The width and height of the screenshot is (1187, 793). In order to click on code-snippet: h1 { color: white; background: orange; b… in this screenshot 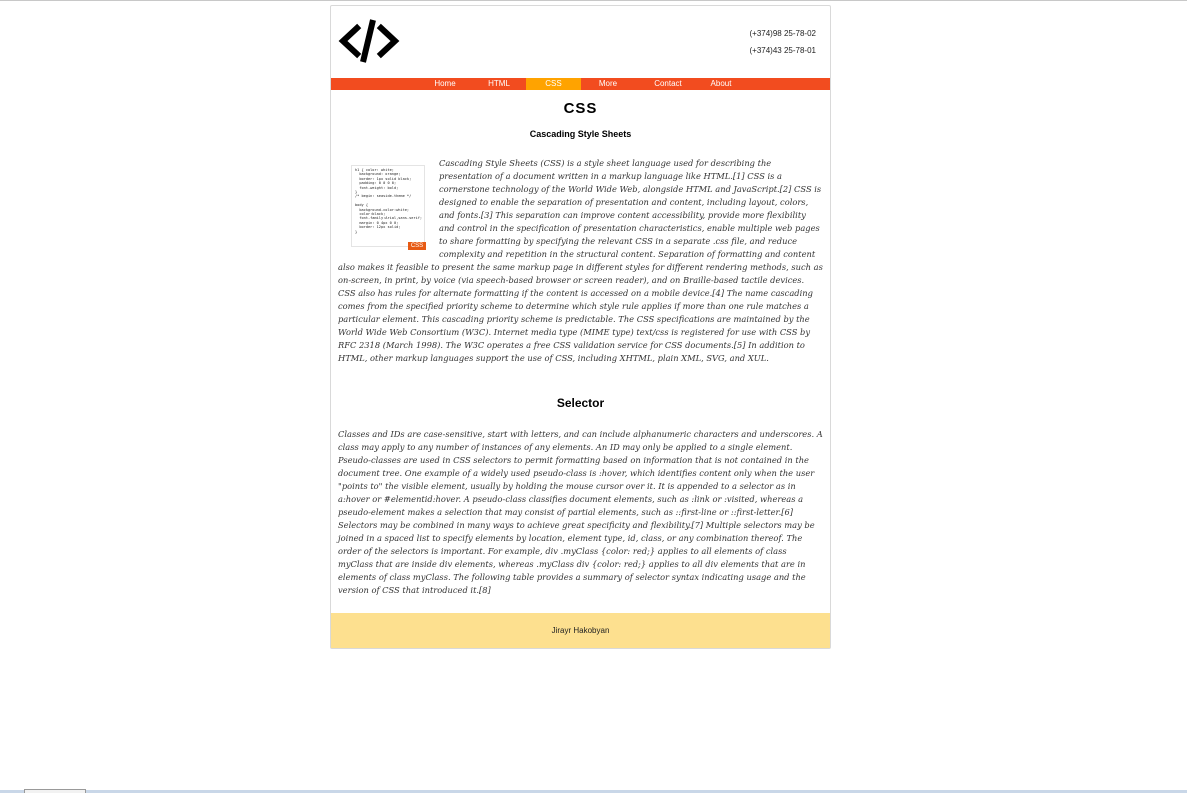, I will do `click(389, 201)`.